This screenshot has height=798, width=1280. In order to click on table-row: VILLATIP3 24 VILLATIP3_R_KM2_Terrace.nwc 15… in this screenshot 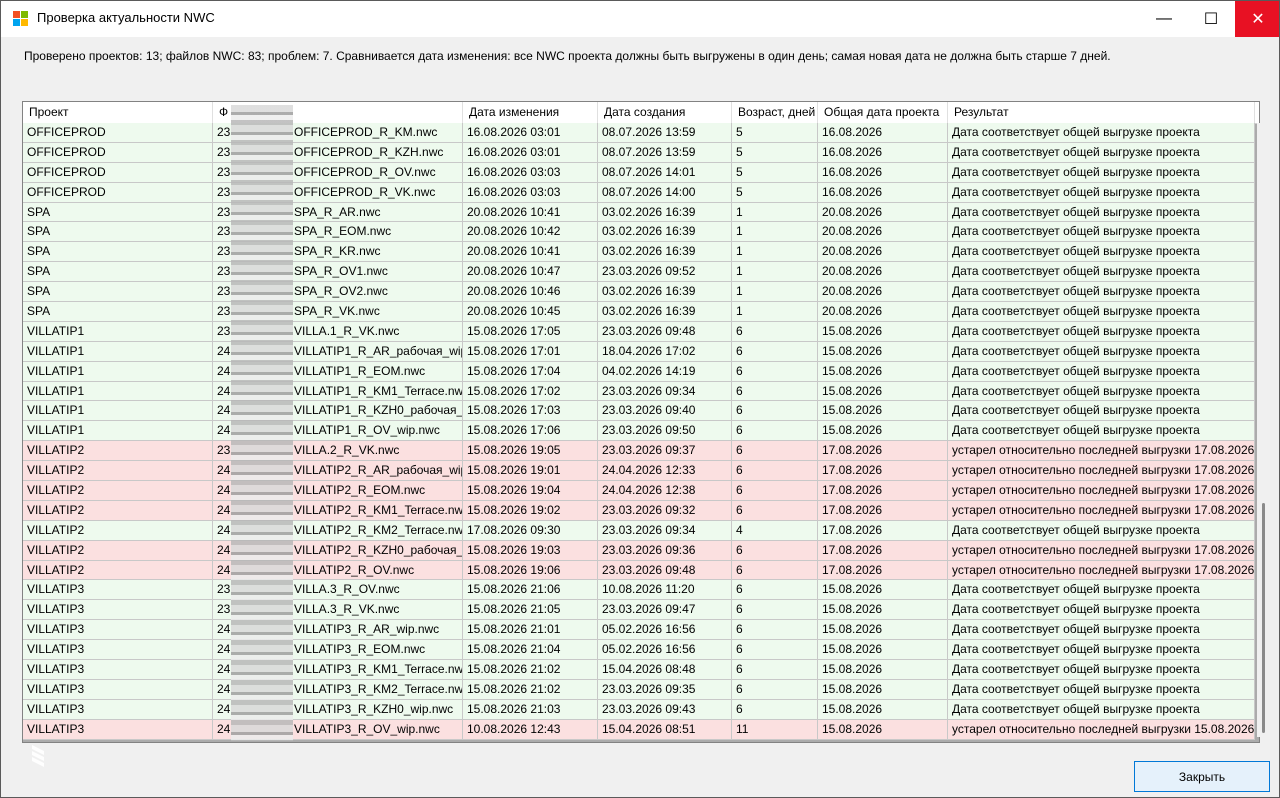, I will do `click(639, 689)`.